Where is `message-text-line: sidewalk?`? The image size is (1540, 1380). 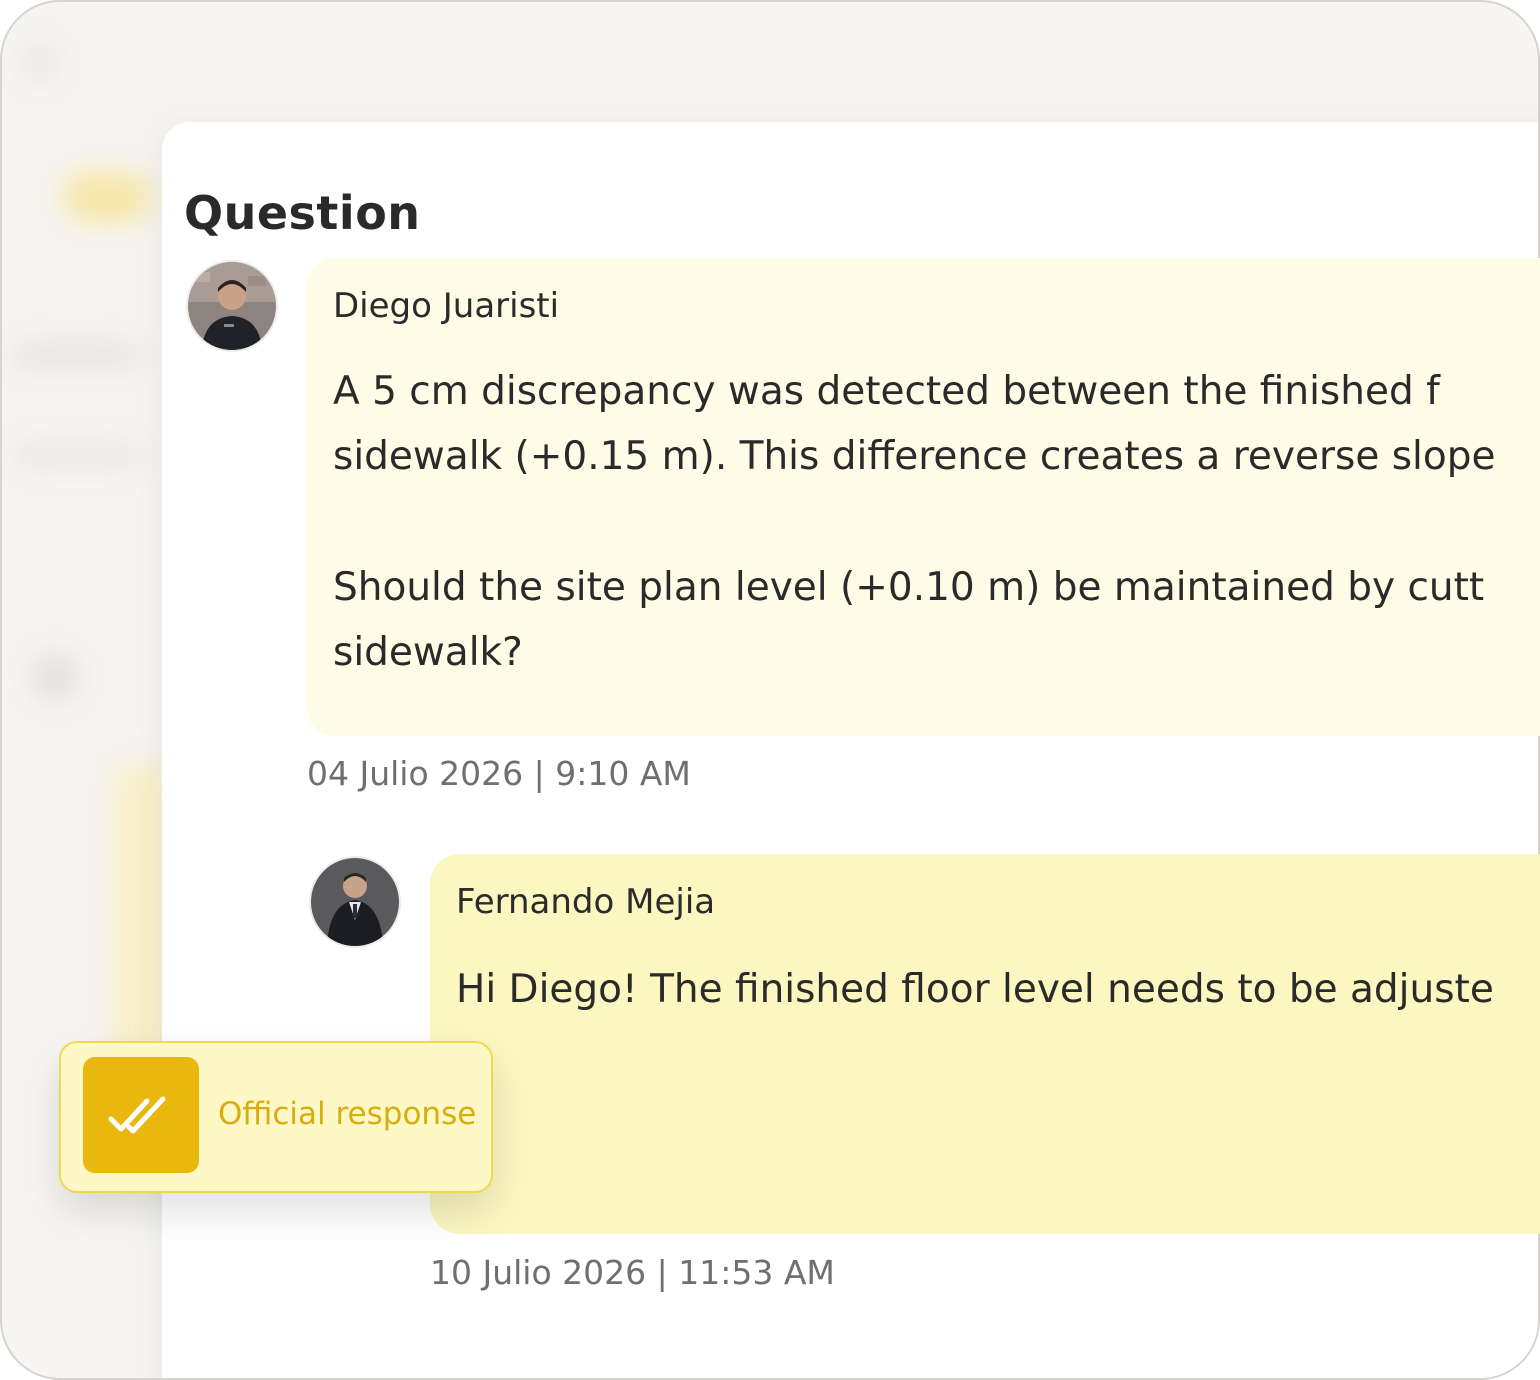
message-text-line: sidewalk? is located at coordinates (428, 652).